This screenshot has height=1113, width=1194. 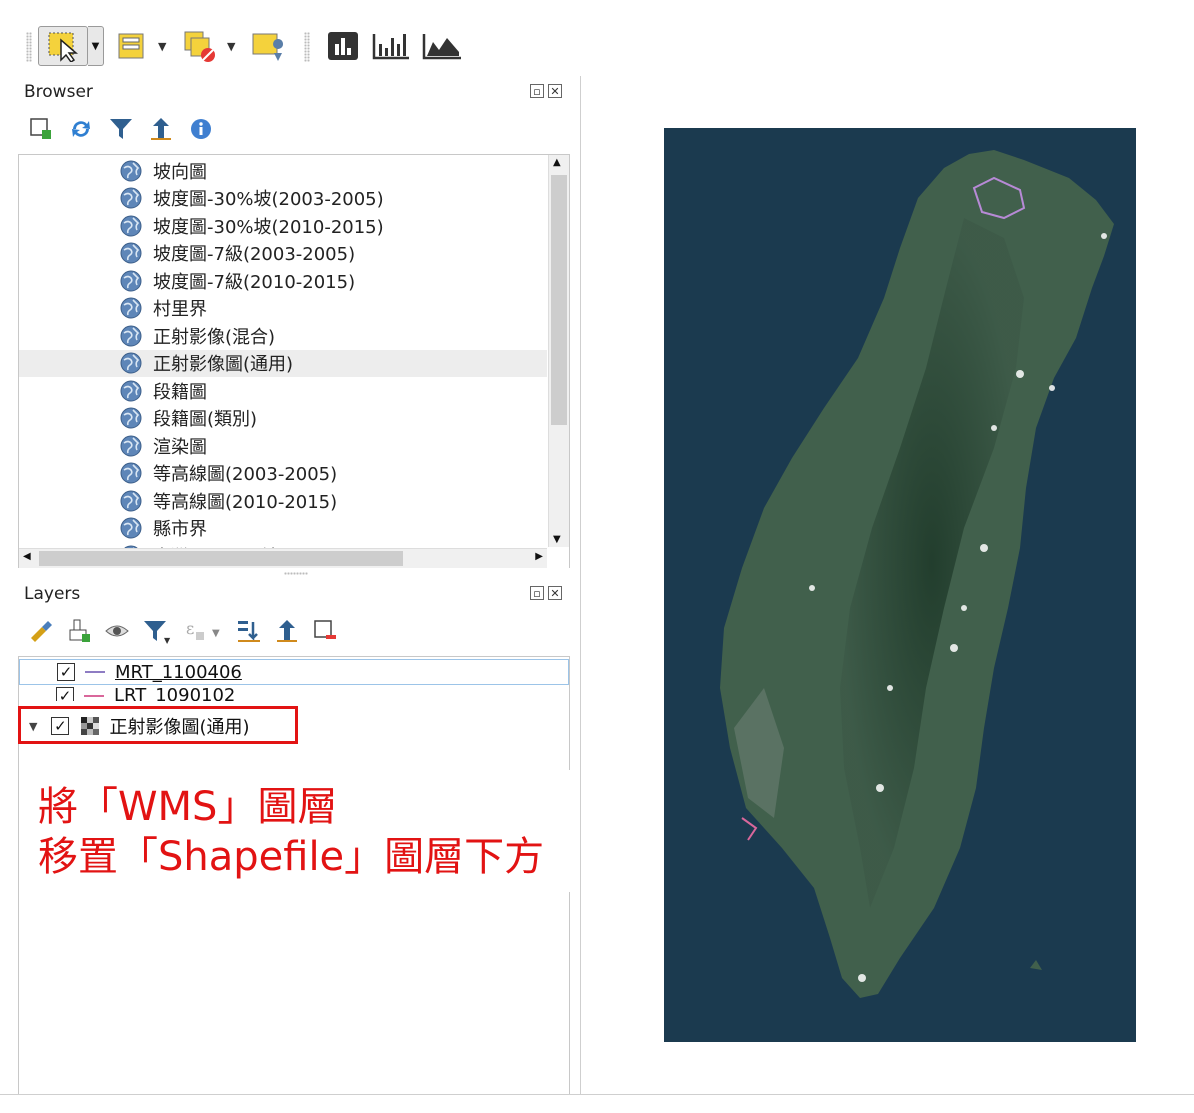 I want to click on filter-legend-icon: ▼, so click(x=157, y=631).